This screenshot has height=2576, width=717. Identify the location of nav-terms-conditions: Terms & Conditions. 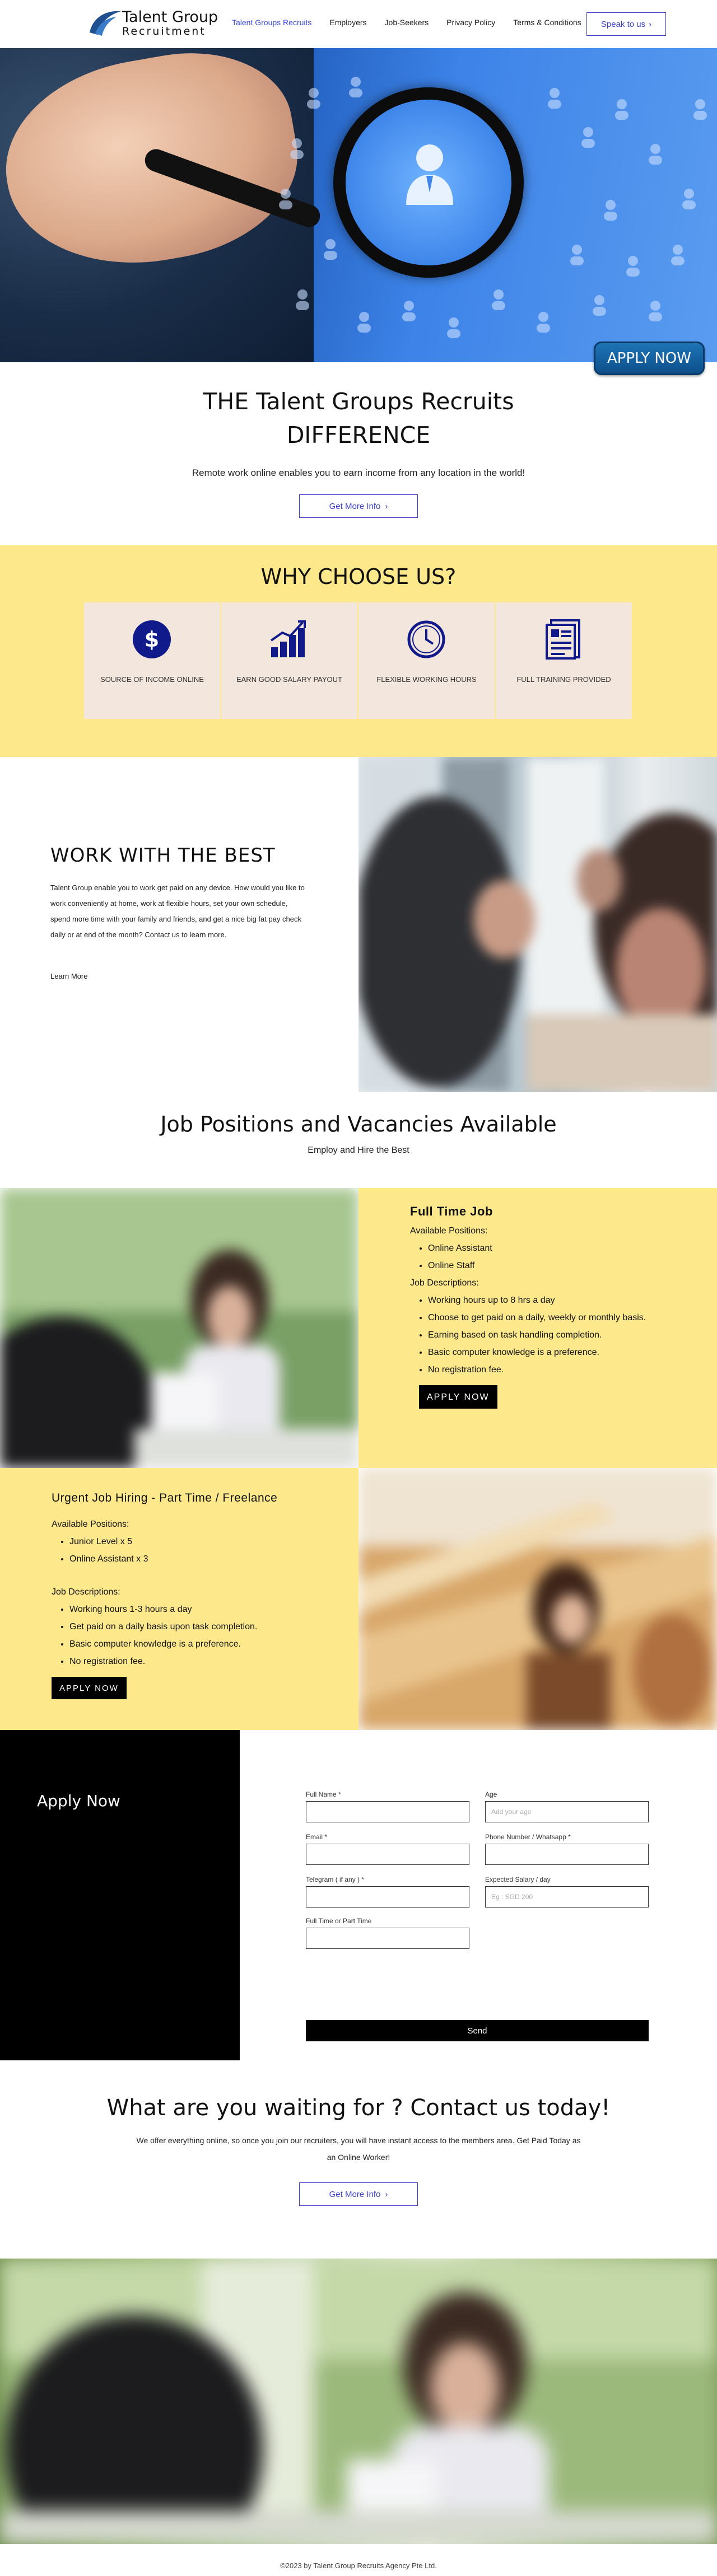
(547, 23).